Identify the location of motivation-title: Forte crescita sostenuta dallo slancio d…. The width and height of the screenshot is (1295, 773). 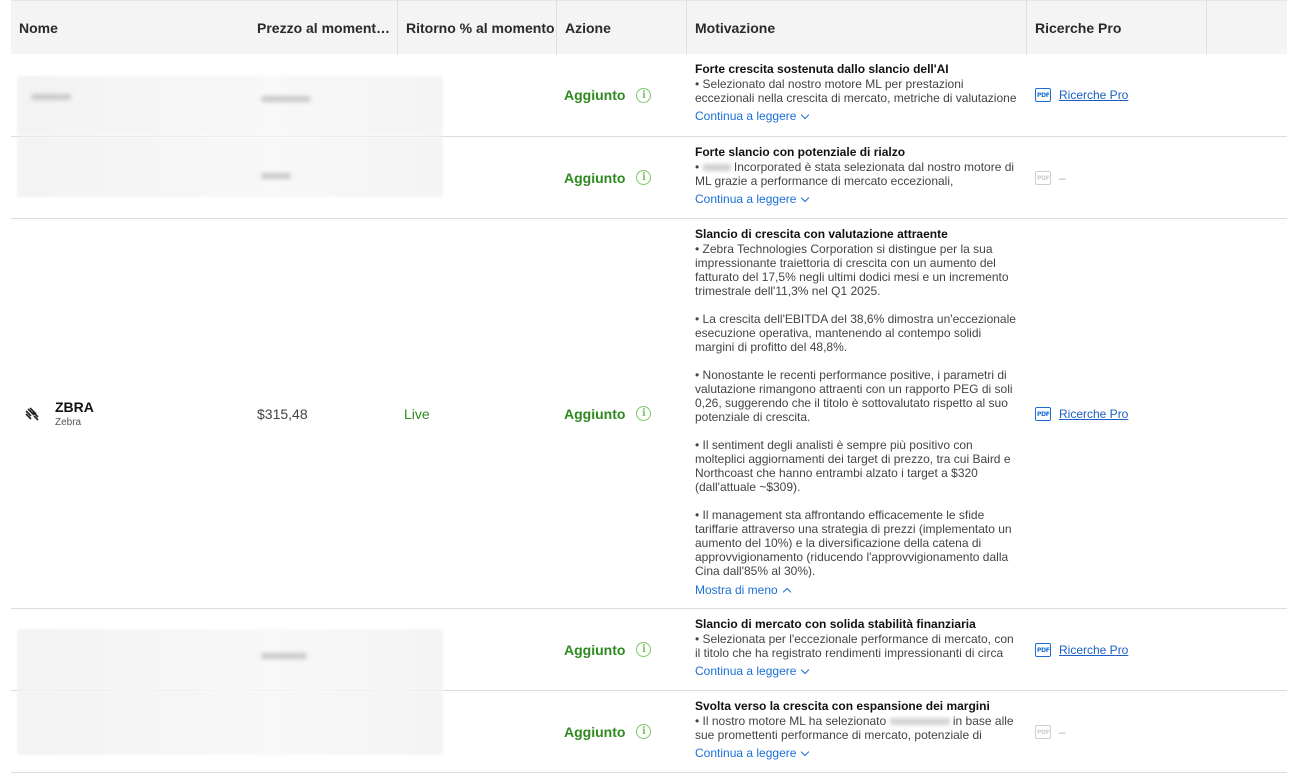
(822, 69).